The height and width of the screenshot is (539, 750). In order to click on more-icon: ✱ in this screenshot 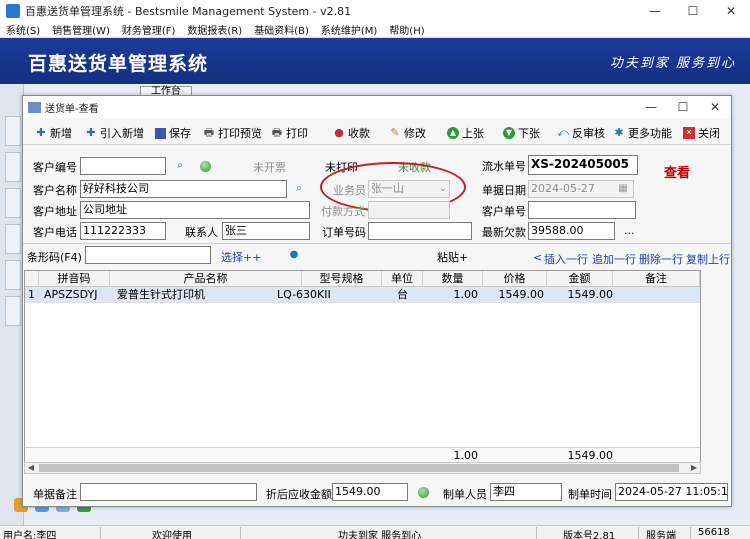, I will do `click(619, 132)`.